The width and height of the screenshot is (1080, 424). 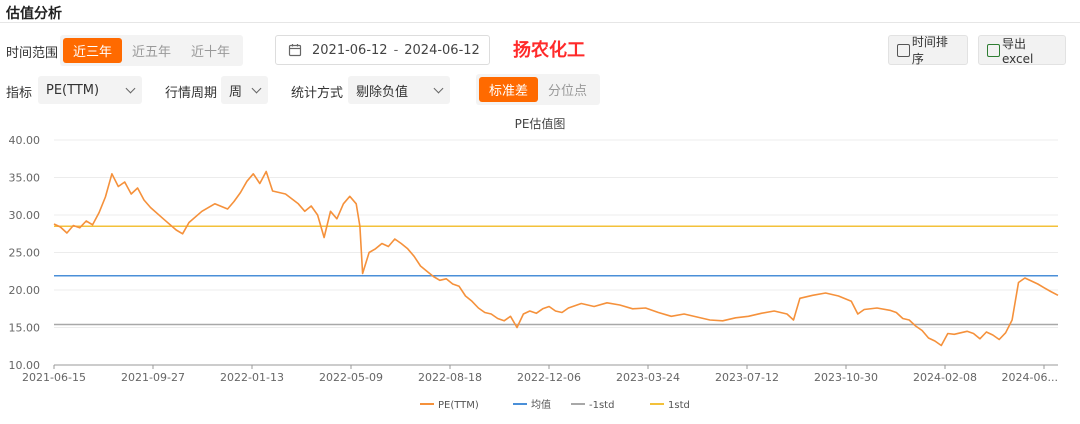 What do you see at coordinates (540, 22) in the screenshot?
I see `title-divider` at bounding box center [540, 22].